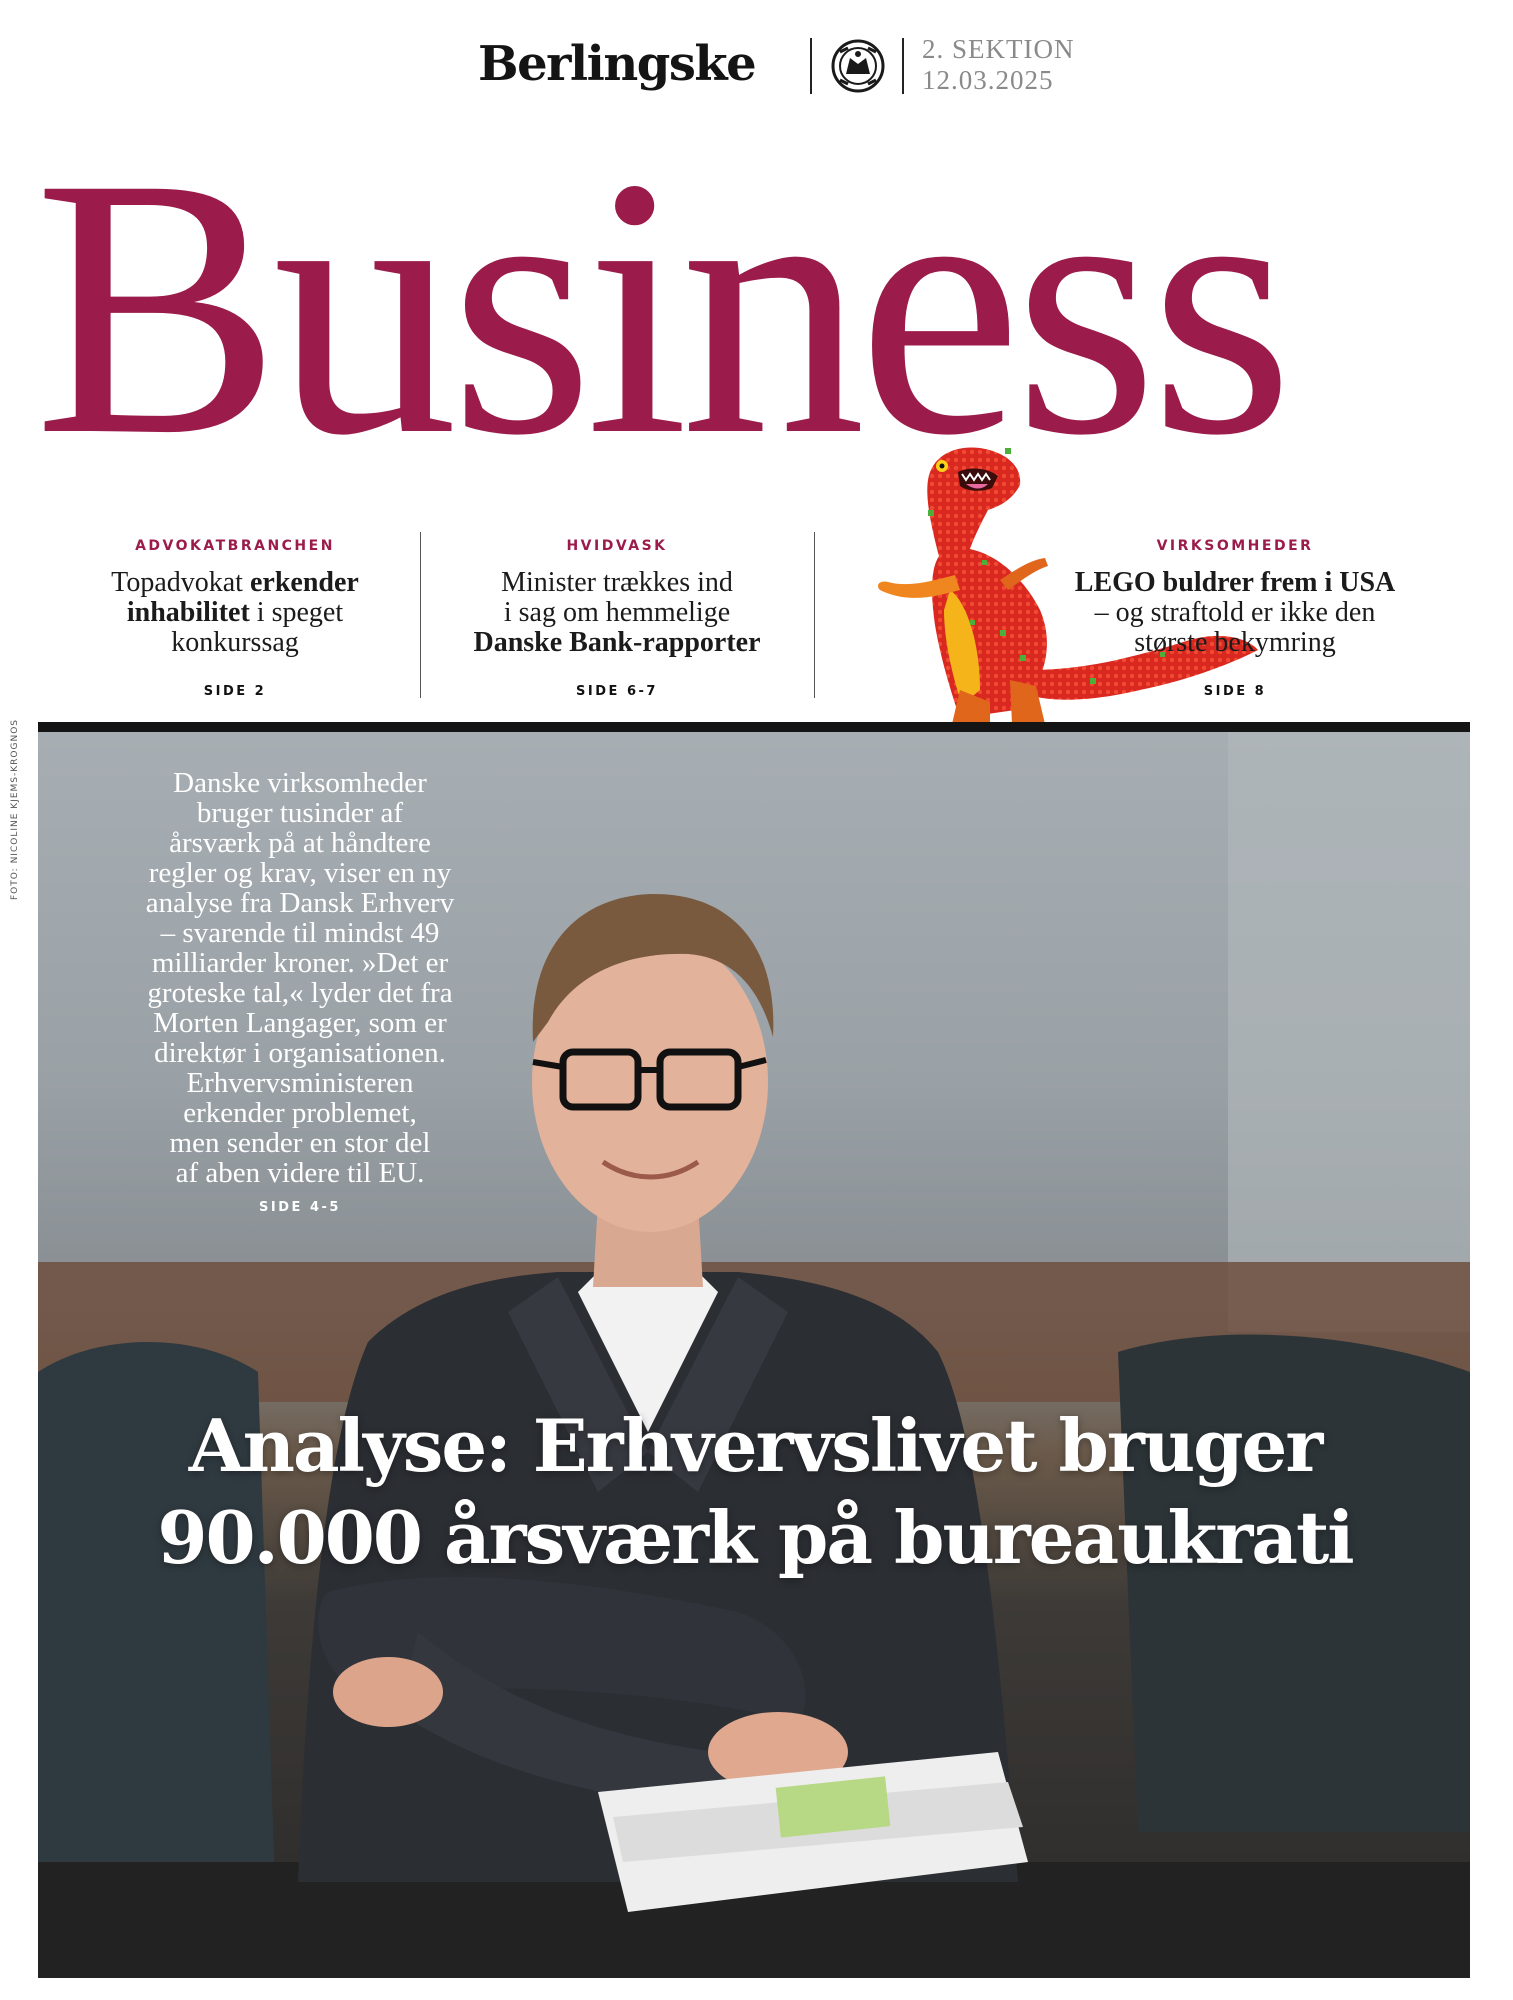 The height and width of the screenshot is (2000, 1513). What do you see at coordinates (15, 809) in the screenshot?
I see `photo-credit: FOTO: NICOLINE KJEMS-KROGNOS` at bounding box center [15, 809].